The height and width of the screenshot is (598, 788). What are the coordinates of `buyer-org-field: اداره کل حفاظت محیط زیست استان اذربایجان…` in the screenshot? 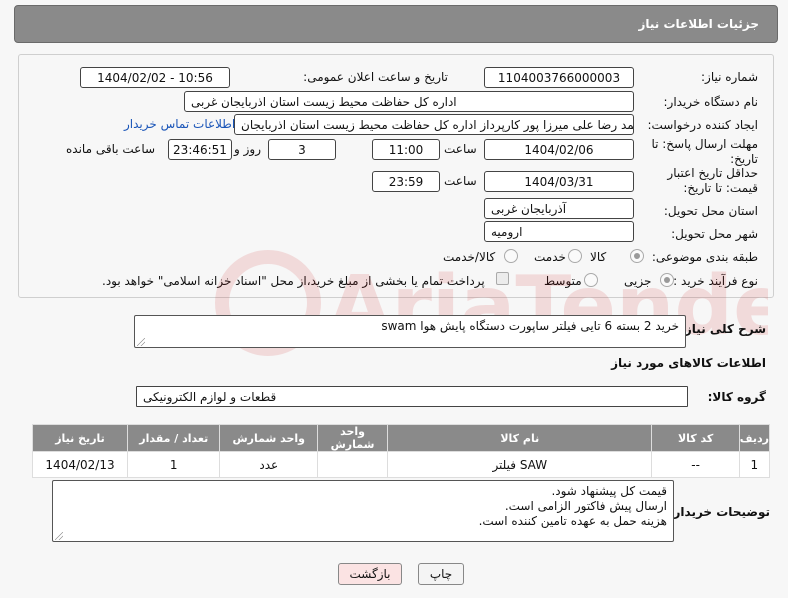 It's located at (409, 101).